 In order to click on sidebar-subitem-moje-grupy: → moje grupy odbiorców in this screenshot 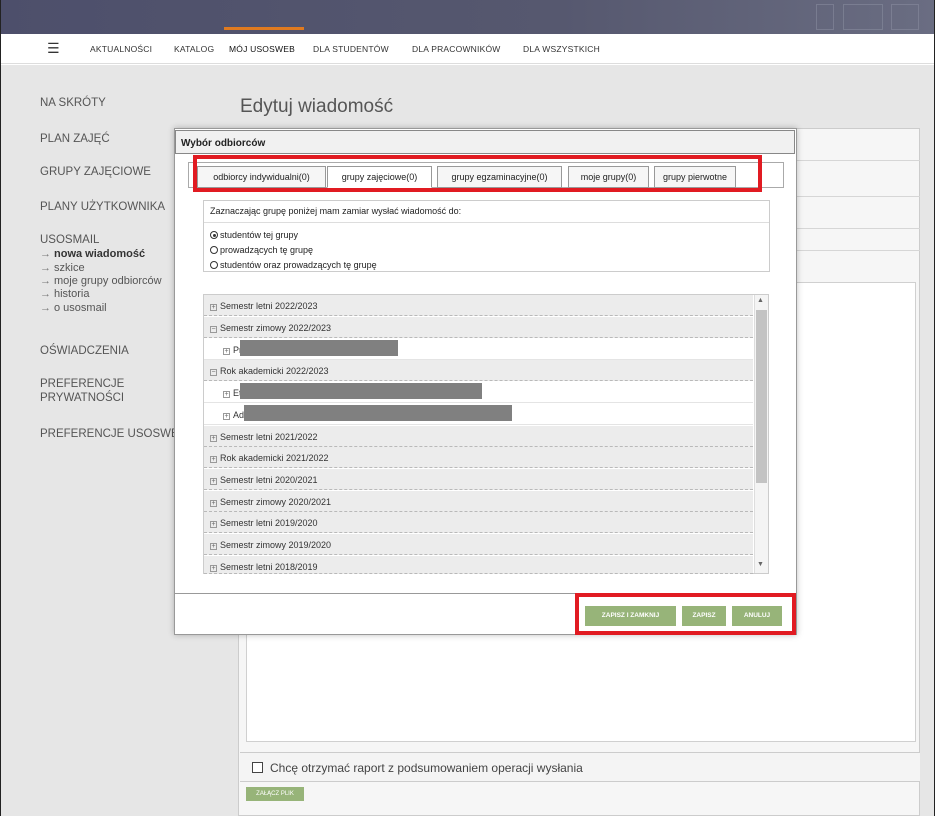, I will do `click(101, 281)`.